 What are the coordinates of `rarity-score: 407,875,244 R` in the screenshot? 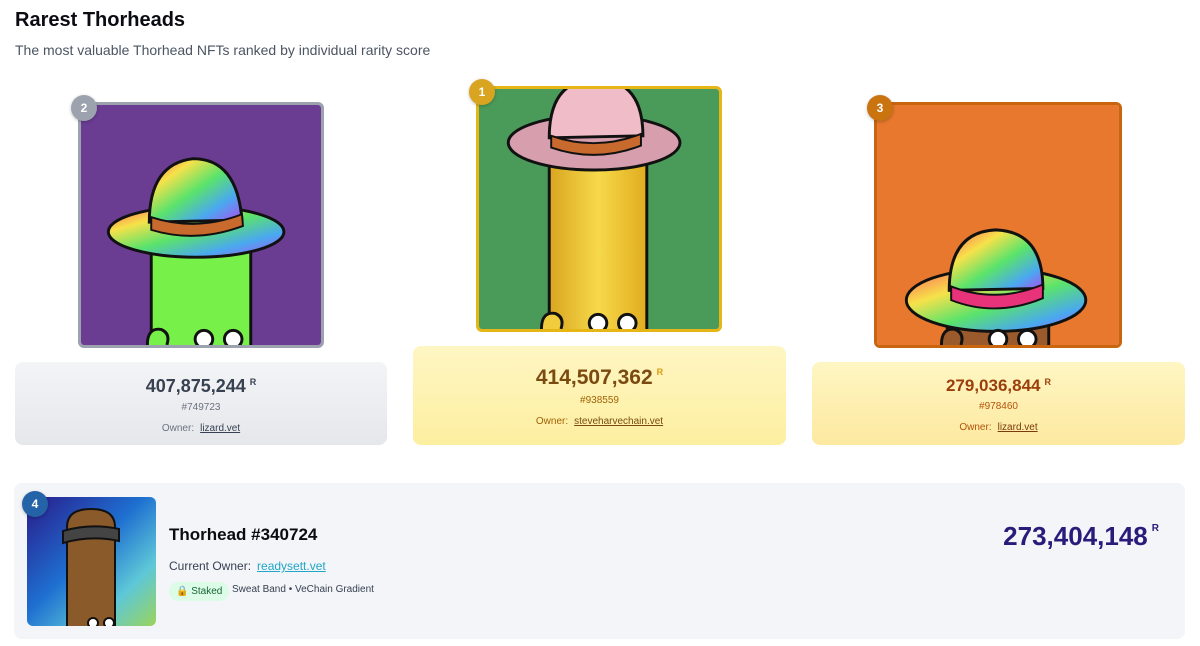 It's located at (201, 386).